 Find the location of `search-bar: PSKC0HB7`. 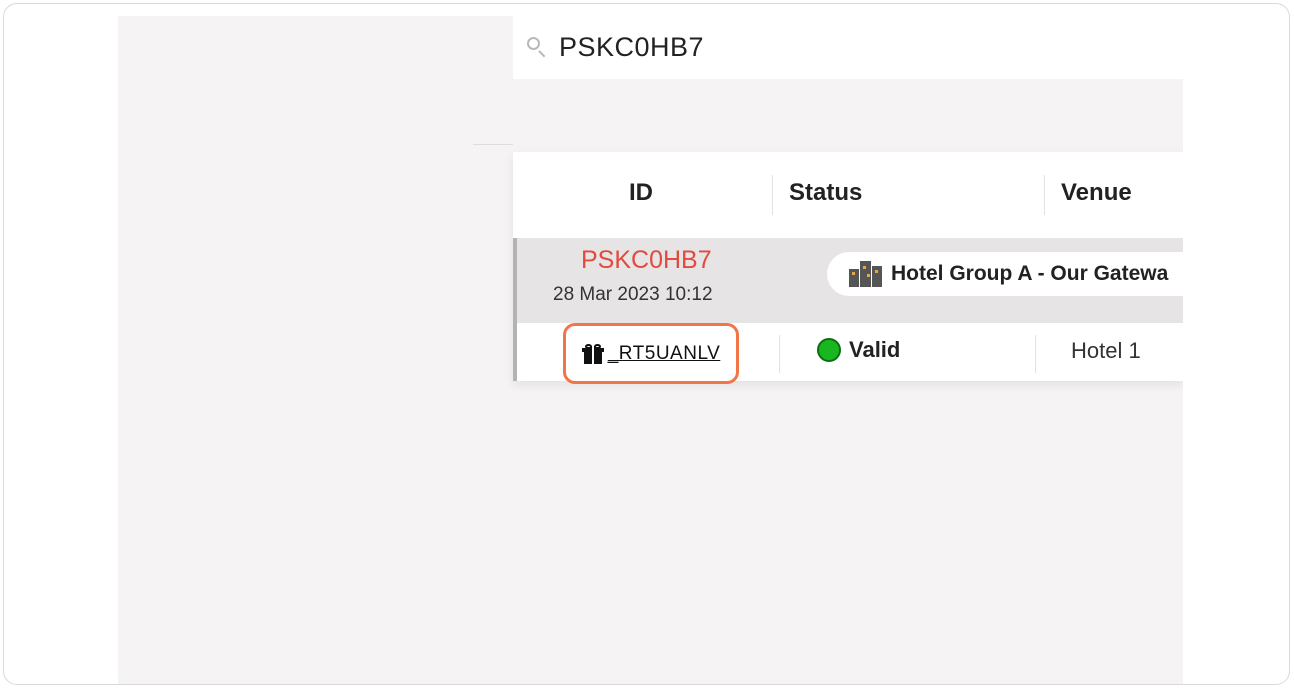

search-bar: PSKC0HB7 is located at coordinates (848, 47).